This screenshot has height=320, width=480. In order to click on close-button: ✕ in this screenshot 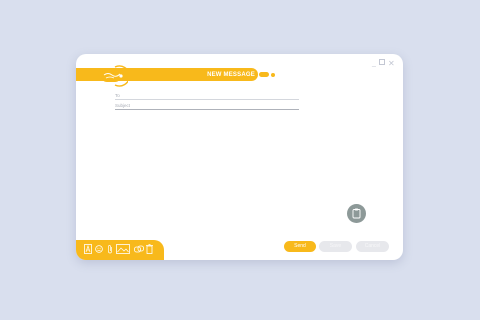, I will do `click(391, 64)`.